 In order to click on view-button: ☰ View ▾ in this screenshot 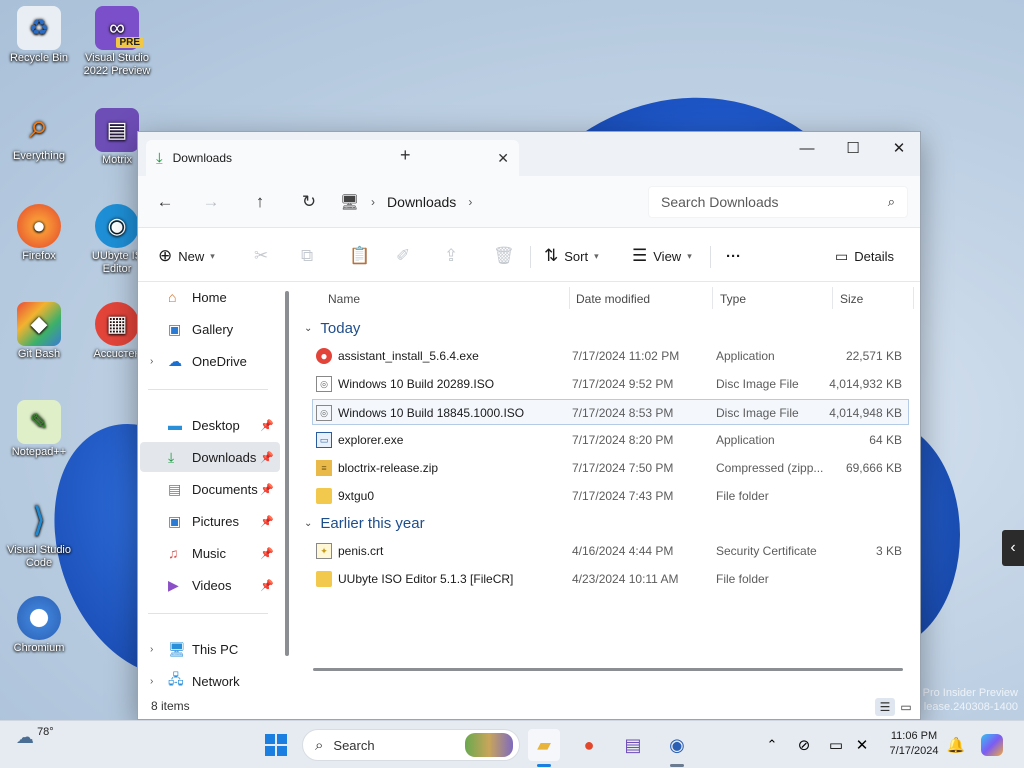, I will do `click(662, 256)`.